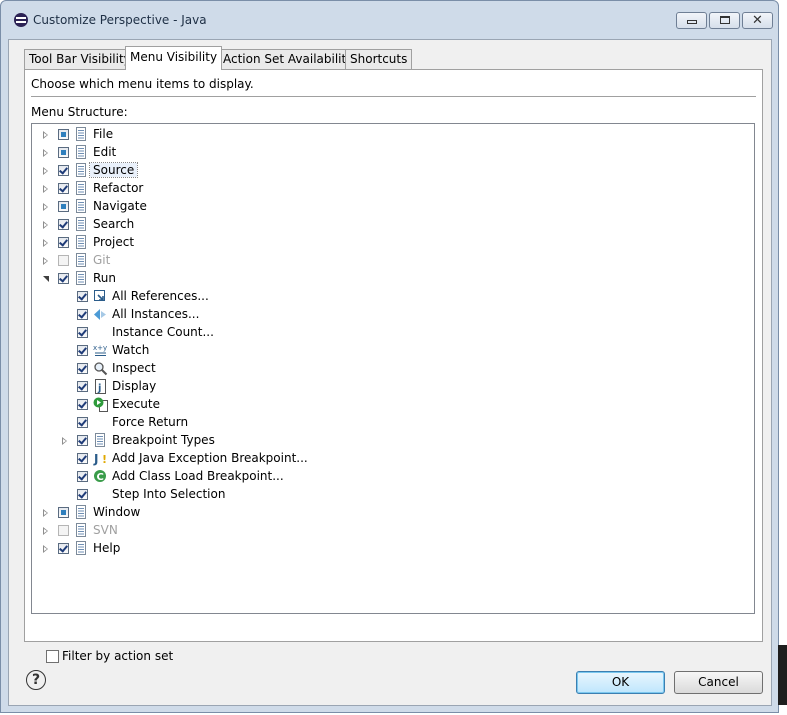 This screenshot has height=715, width=787. Describe the element at coordinates (36, 680) in the screenshot. I see `help-icon: ?` at that location.